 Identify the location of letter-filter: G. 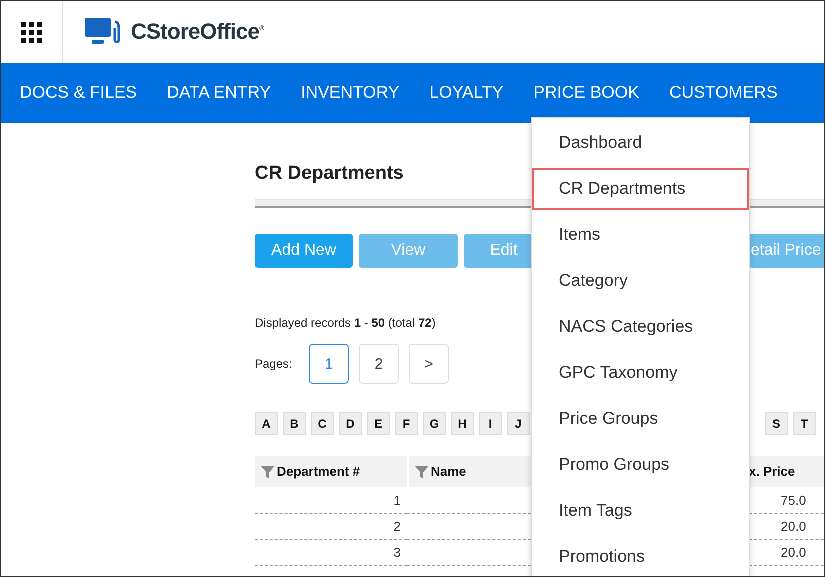
(434, 423).